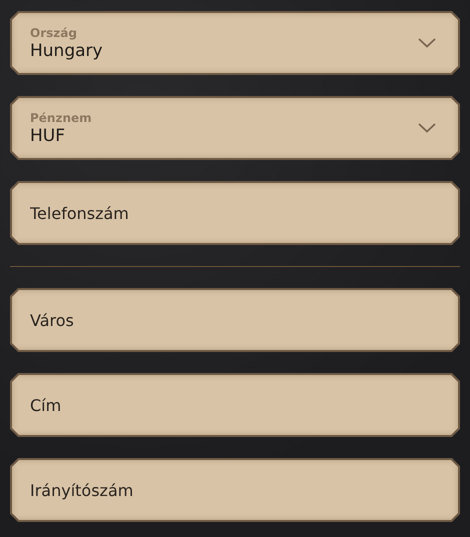 The image size is (470, 537). Describe the element at coordinates (235, 213) in the screenshot. I see `text-field: Telefonszám` at that location.